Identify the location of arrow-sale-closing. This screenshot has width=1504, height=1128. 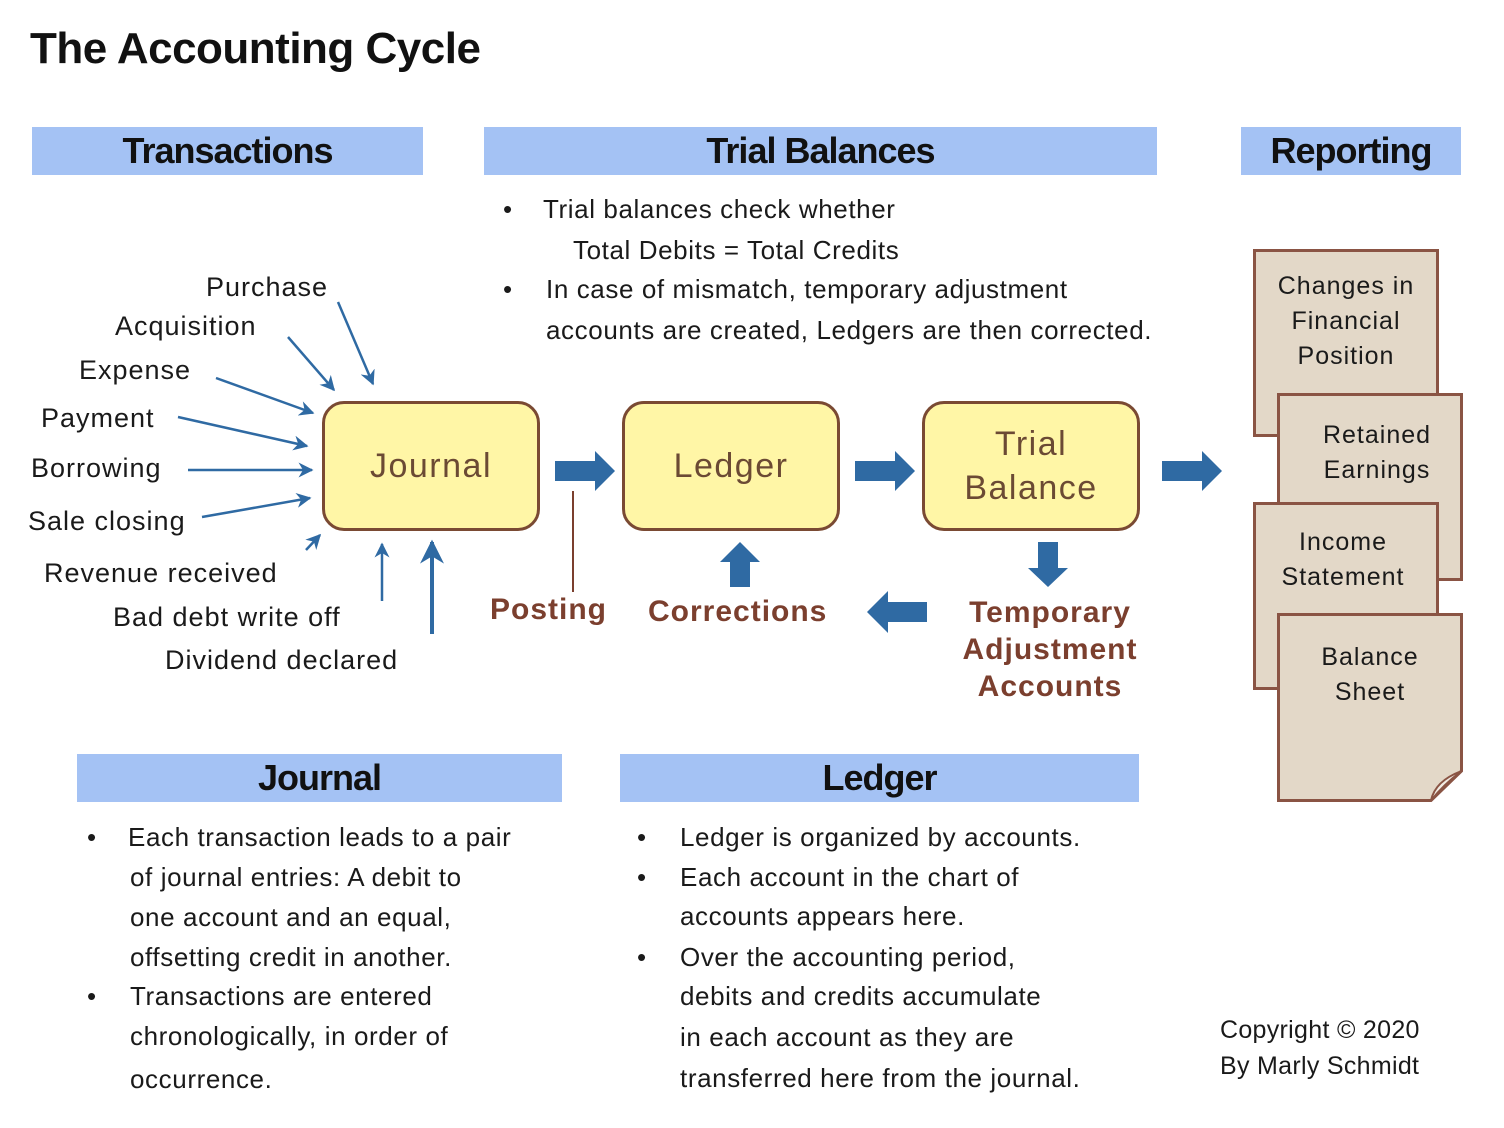
(256, 505).